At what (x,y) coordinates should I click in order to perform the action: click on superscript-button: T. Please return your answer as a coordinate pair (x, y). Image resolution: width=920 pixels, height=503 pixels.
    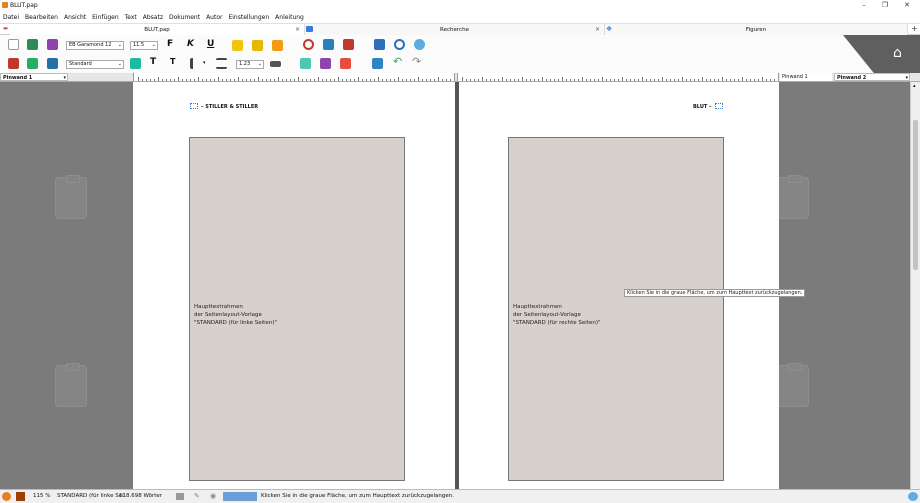
    Looking at the image, I should click on (153, 62).